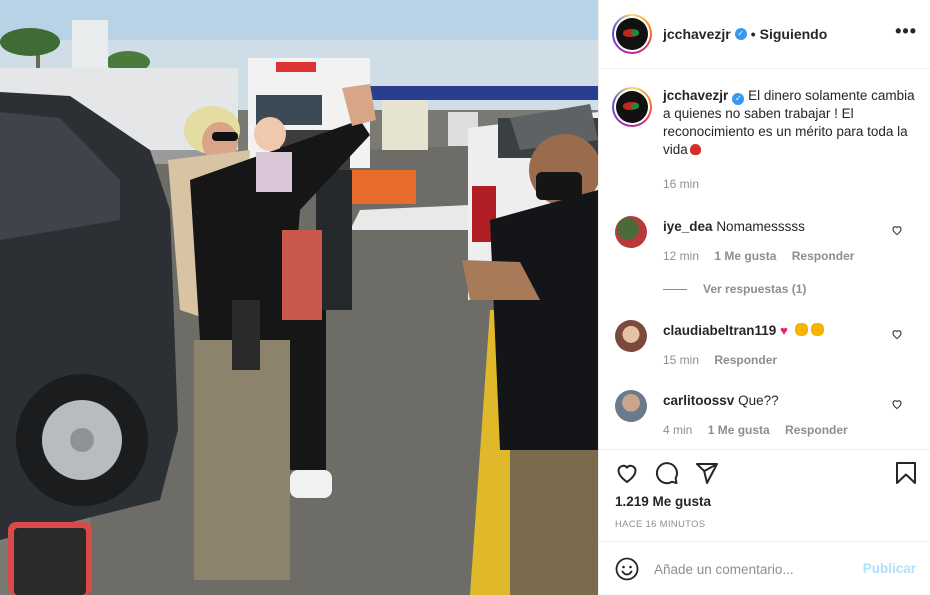 The image size is (930, 595). I want to click on comment-username: iye_dea, so click(688, 226).